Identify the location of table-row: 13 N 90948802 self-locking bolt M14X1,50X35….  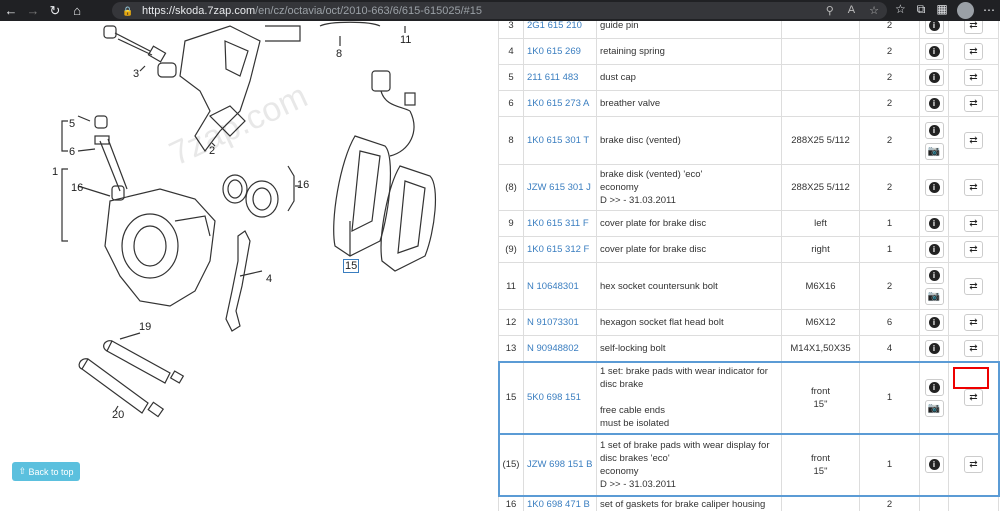
(748, 348).